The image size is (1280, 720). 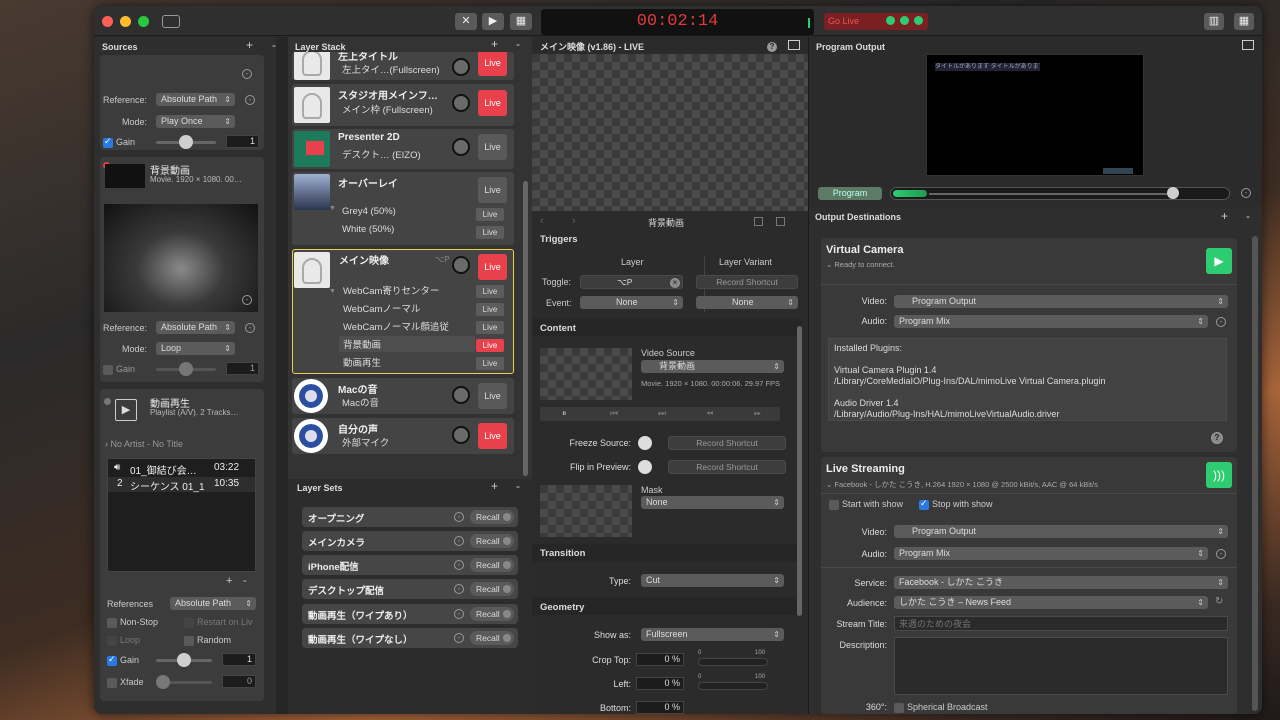 What do you see at coordinates (712, 634) in the screenshot?
I see `show-as-select: Fullscreen` at bounding box center [712, 634].